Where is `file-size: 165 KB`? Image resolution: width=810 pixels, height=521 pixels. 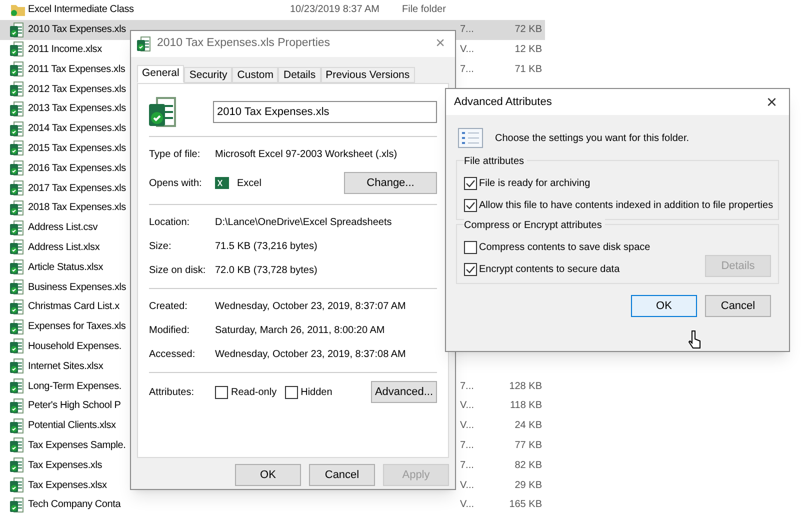 file-size: 165 KB is located at coordinates (525, 505).